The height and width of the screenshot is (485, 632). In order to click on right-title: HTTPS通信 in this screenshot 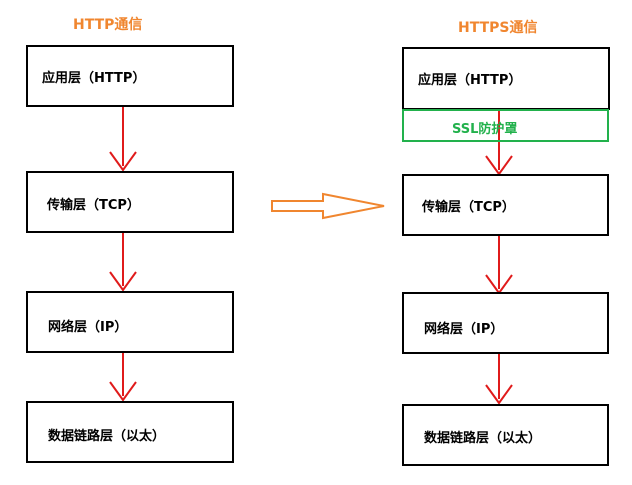, I will do `click(498, 28)`.